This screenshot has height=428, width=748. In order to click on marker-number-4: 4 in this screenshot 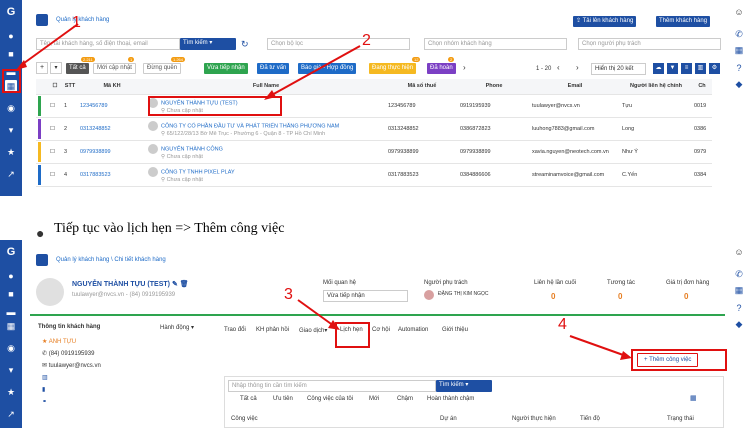, I will do `click(562, 324)`.